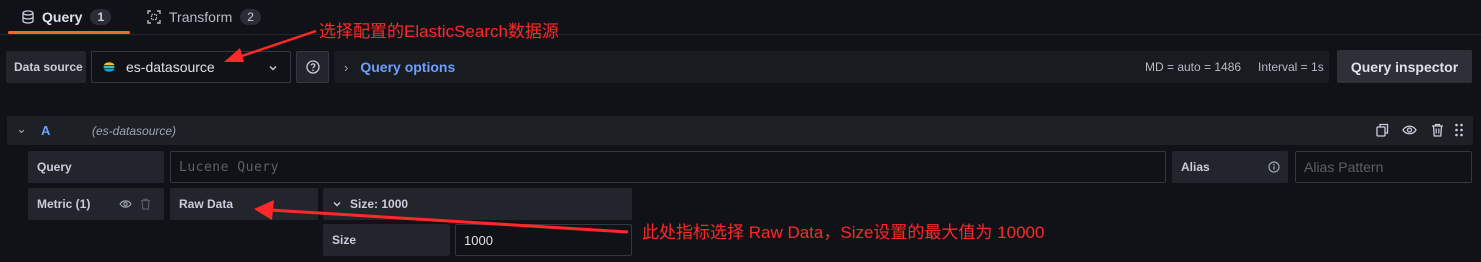 The width and height of the screenshot is (1481, 262). Describe the element at coordinates (843, 232) in the screenshot. I see `annotation-text-bottom: 此处指标选择 Raw Data，Size设置的最大值为 10000` at that location.